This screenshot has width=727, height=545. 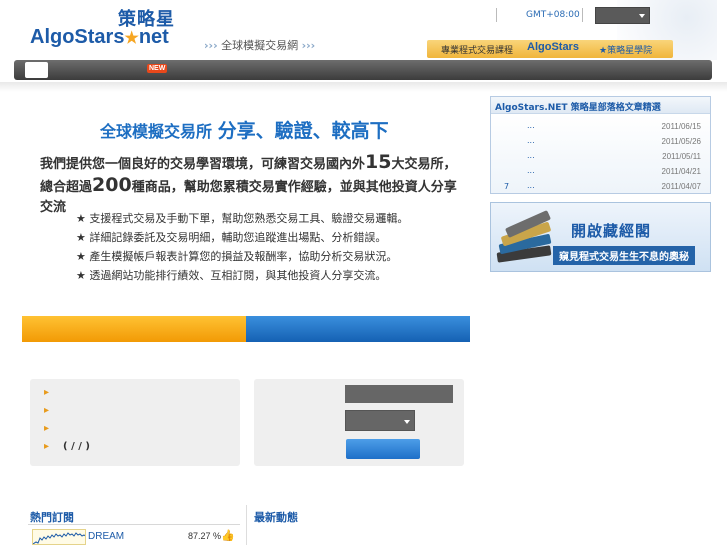 I want to click on tab-left, so click(x=134, y=329).